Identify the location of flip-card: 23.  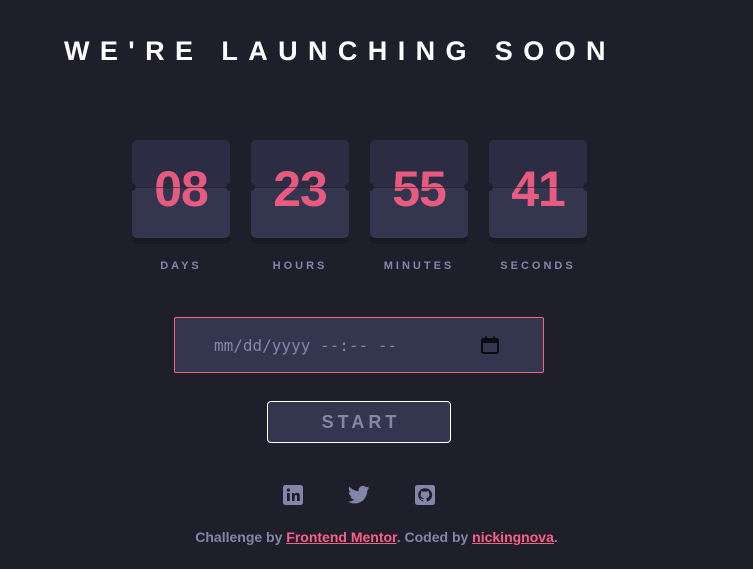
(300, 189).